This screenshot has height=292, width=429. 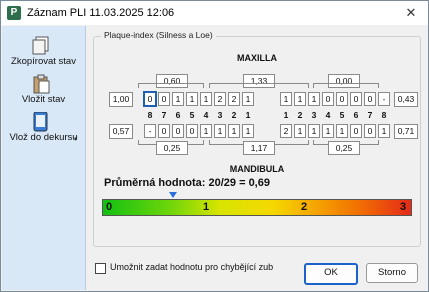 I want to click on plaque-scale-bar: 0 1 2 3, so click(x=257, y=207).